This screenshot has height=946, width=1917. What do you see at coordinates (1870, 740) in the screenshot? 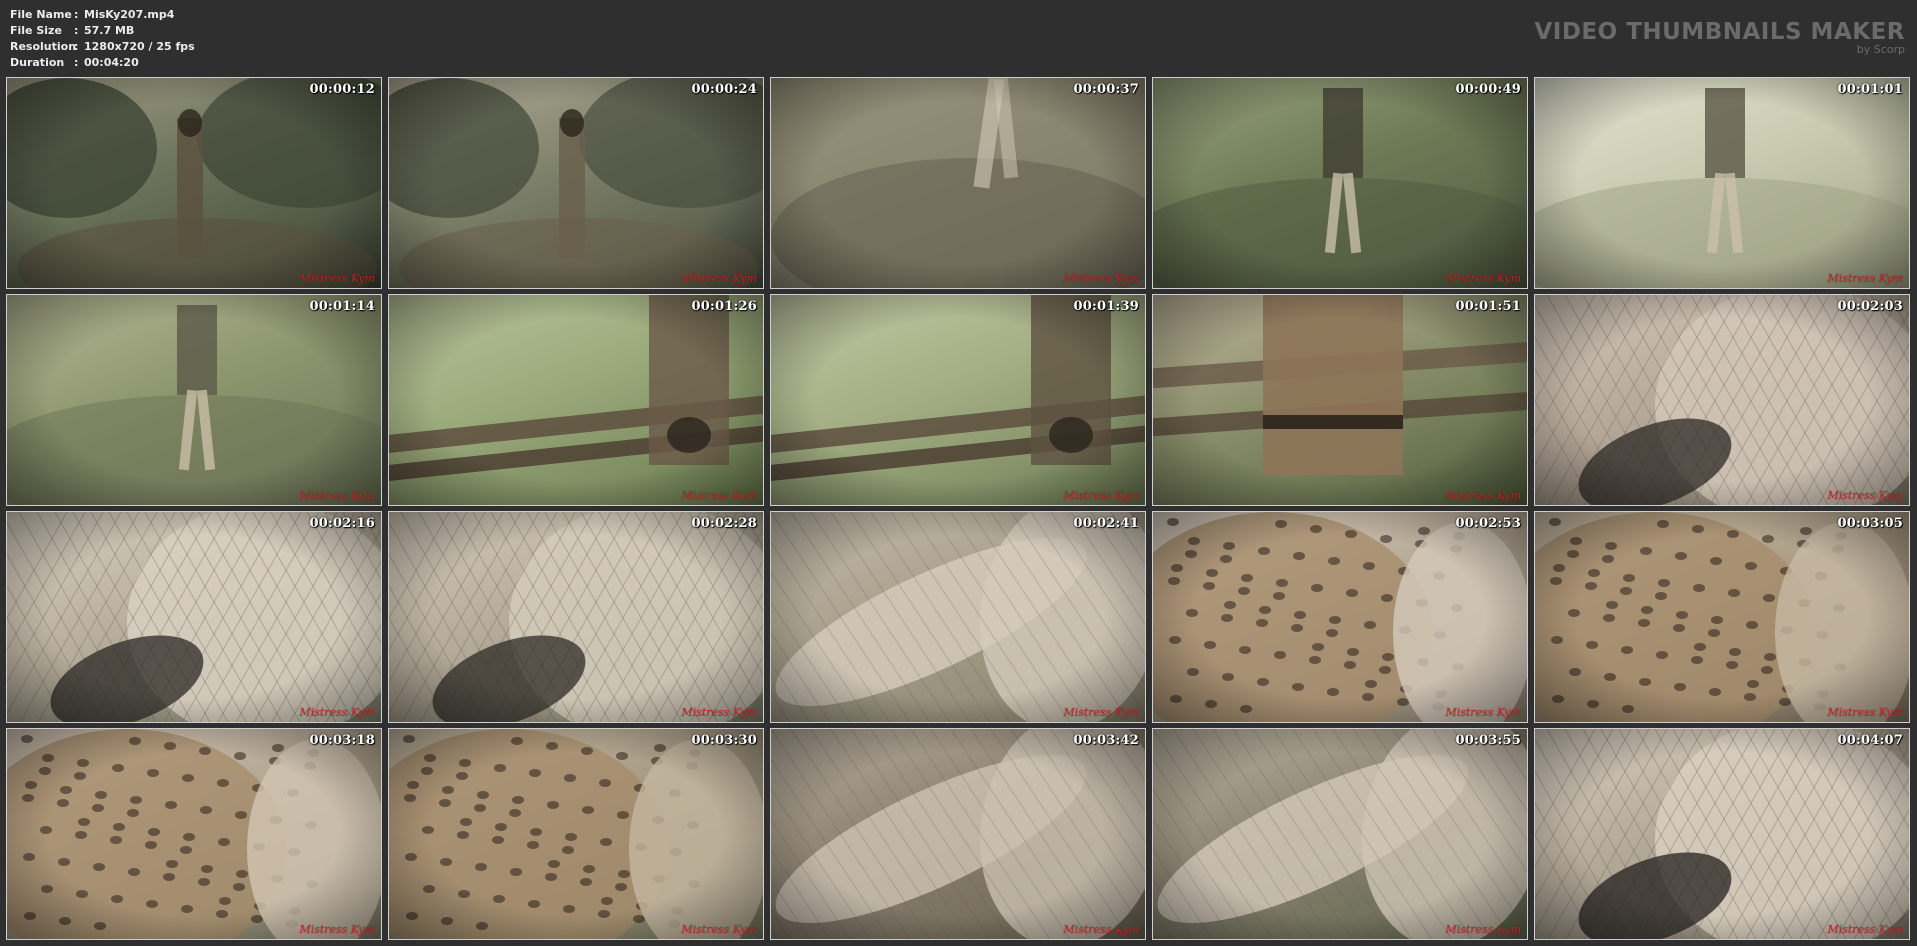
I see `thumbnail-timestamp: 00:04:07` at bounding box center [1870, 740].